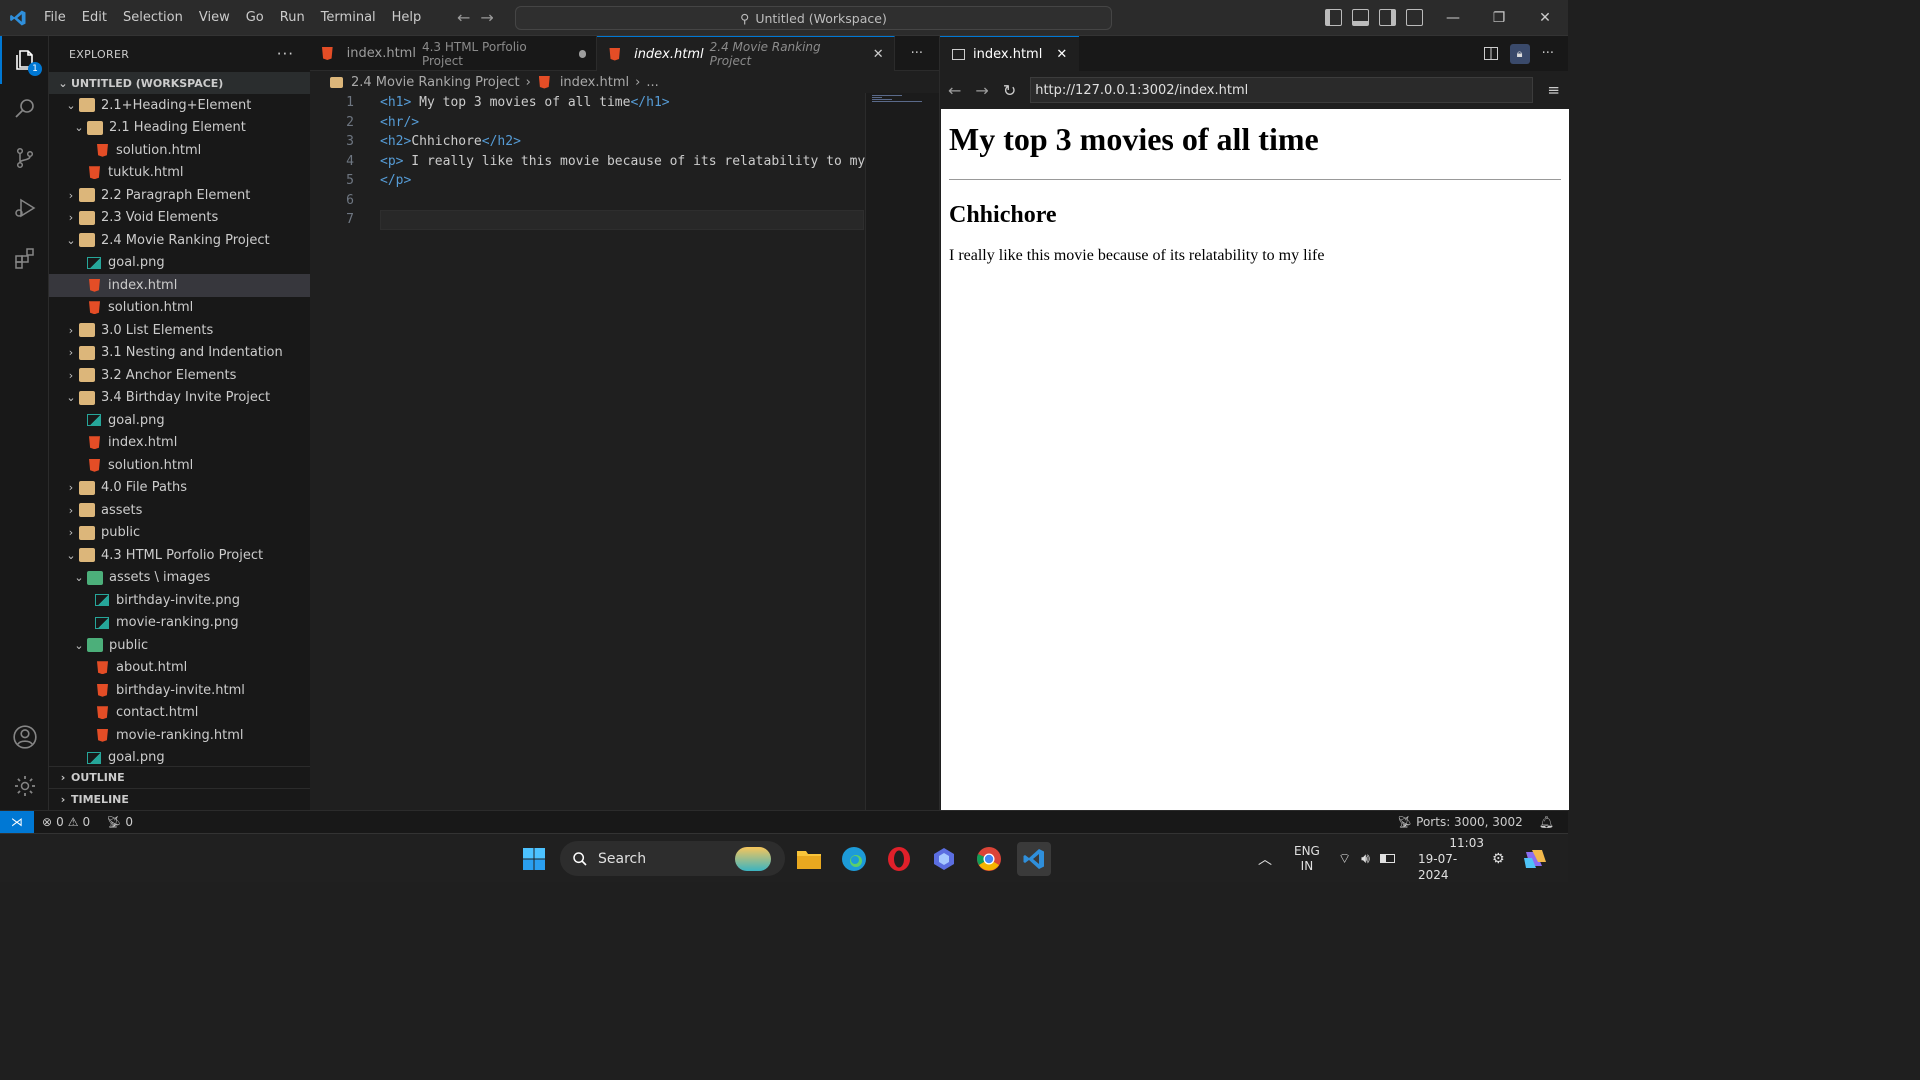 The width and height of the screenshot is (1920, 1080). What do you see at coordinates (587, 201) in the screenshot?
I see `code-line: 6` at bounding box center [587, 201].